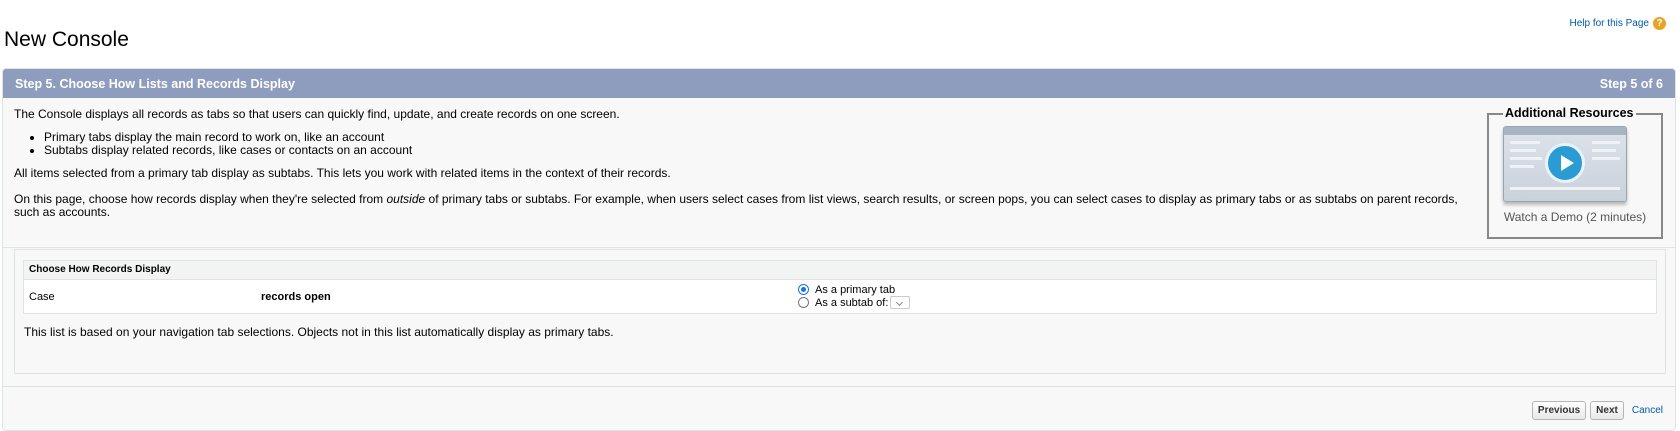  What do you see at coordinates (42, 297) in the screenshot?
I see `object-name: Case` at bounding box center [42, 297].